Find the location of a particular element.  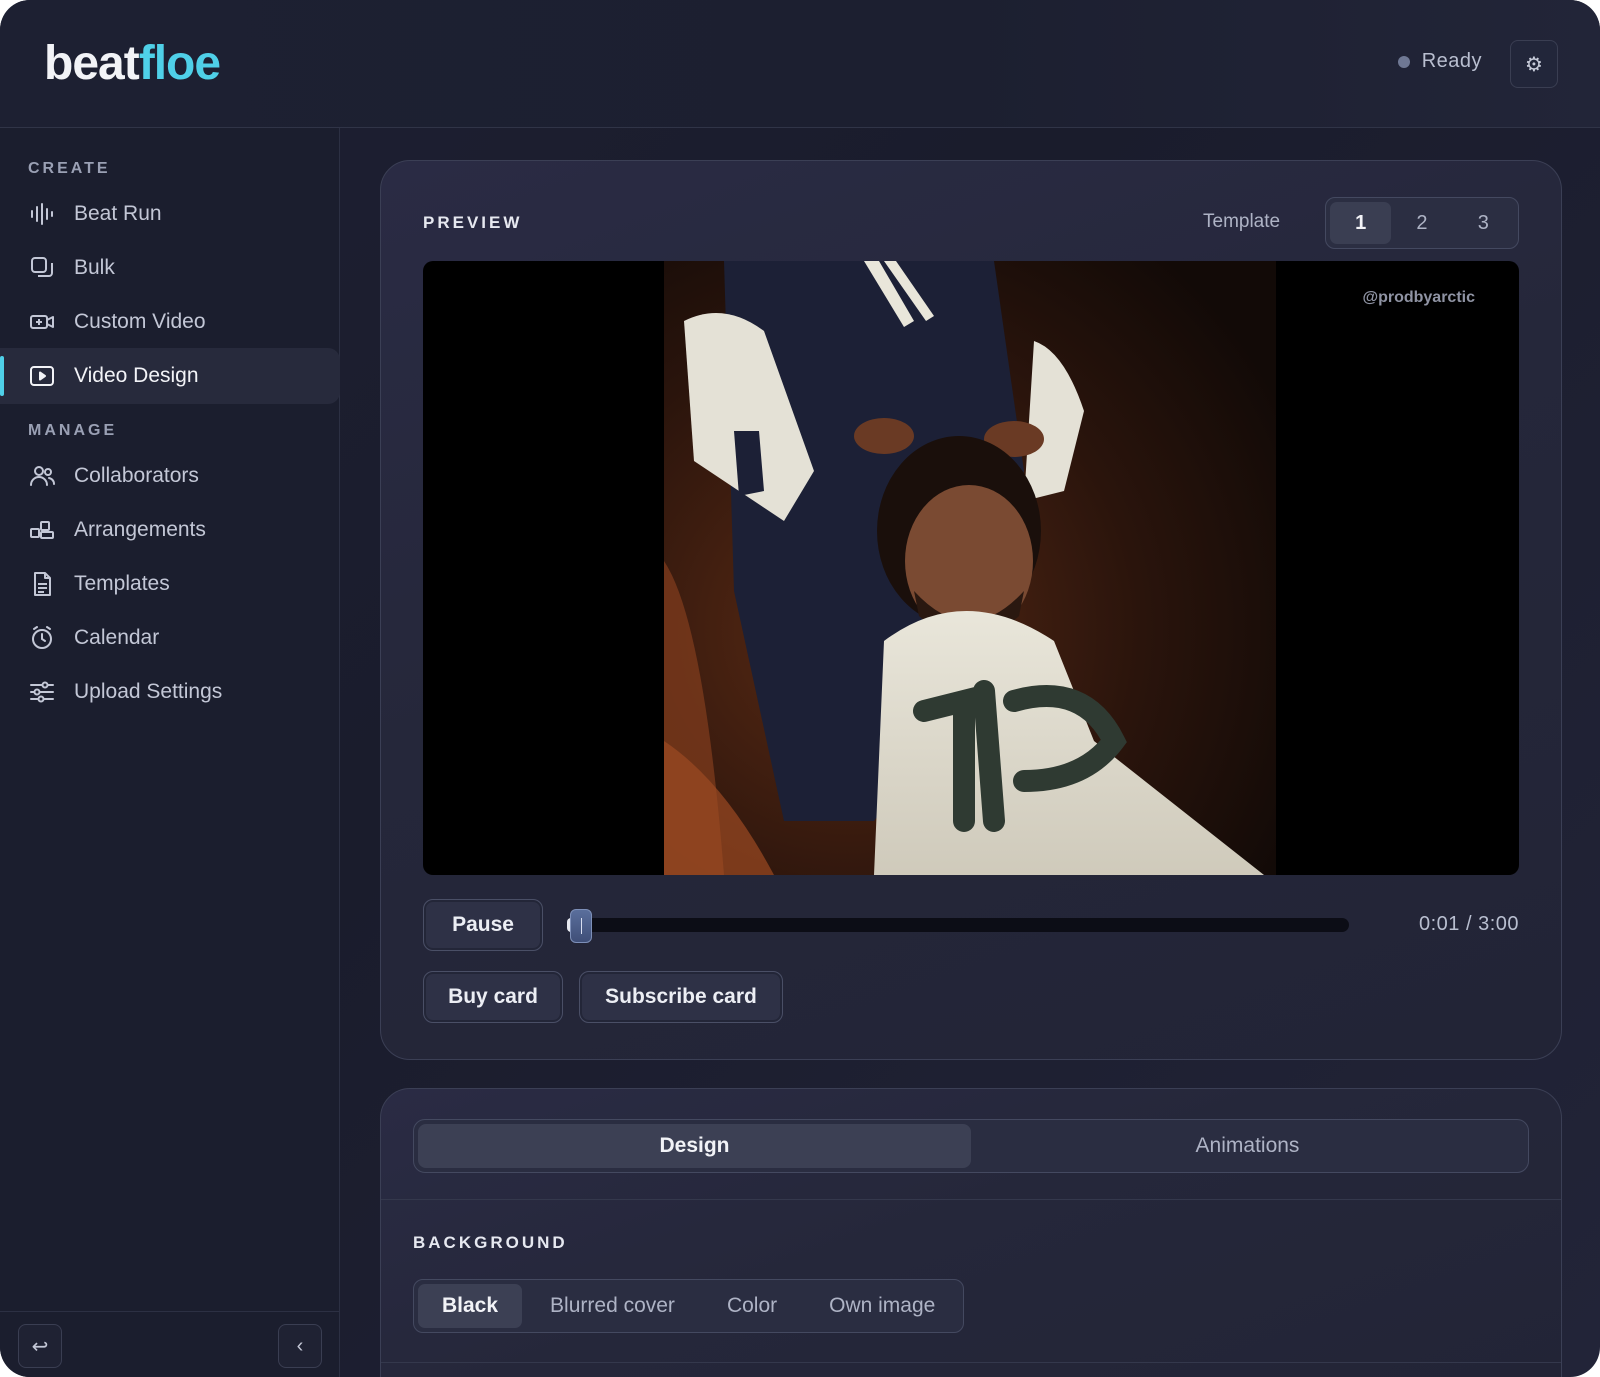

return-icon: ↩ is located at coordinates (40, 1346).